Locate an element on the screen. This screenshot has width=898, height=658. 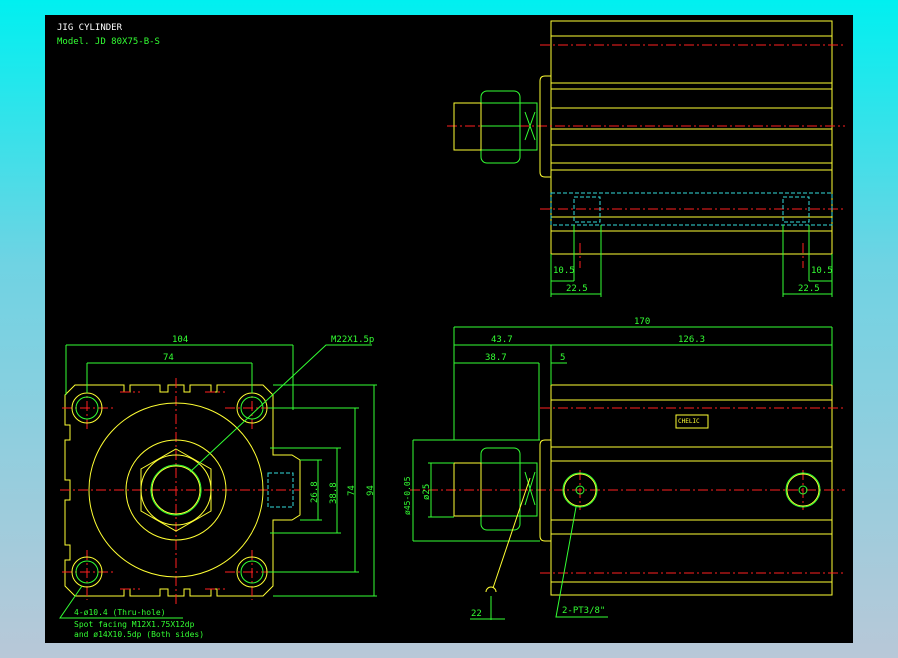
dim-126-3: 126.3 is located at coordinates (691, 340).